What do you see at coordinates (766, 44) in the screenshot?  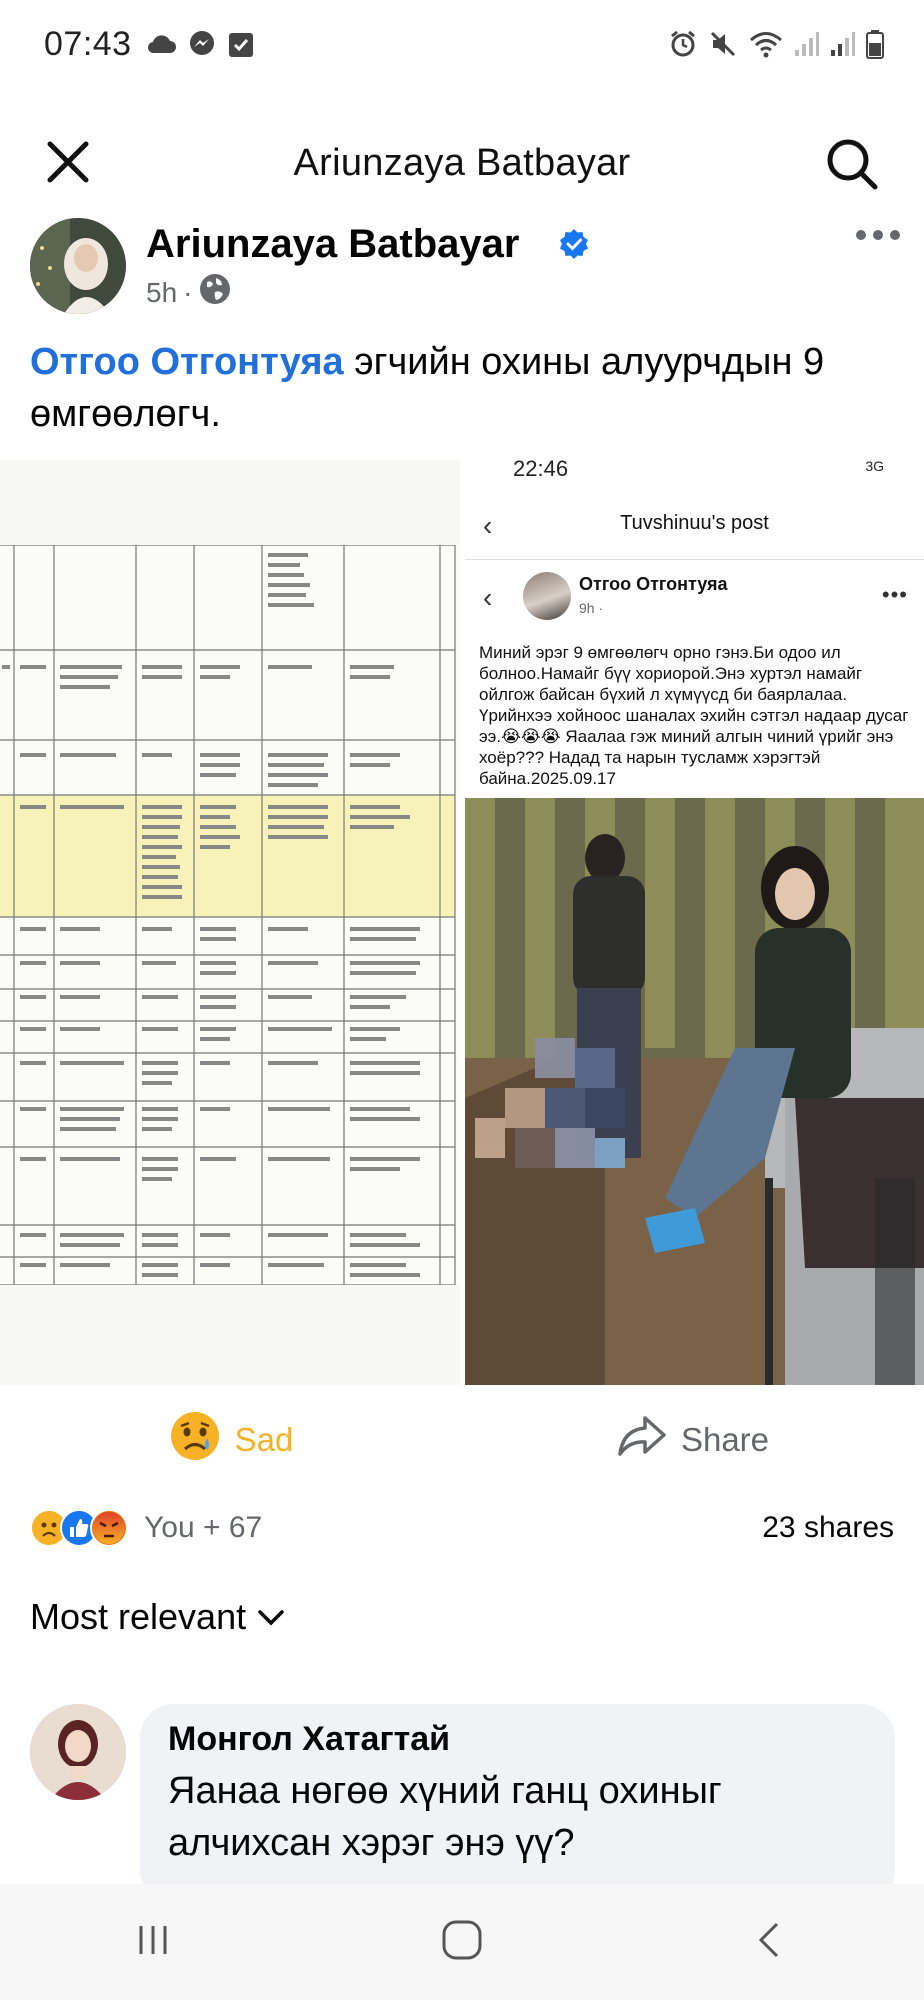 I see `wifi-icon` at bounding box center [766, 44].